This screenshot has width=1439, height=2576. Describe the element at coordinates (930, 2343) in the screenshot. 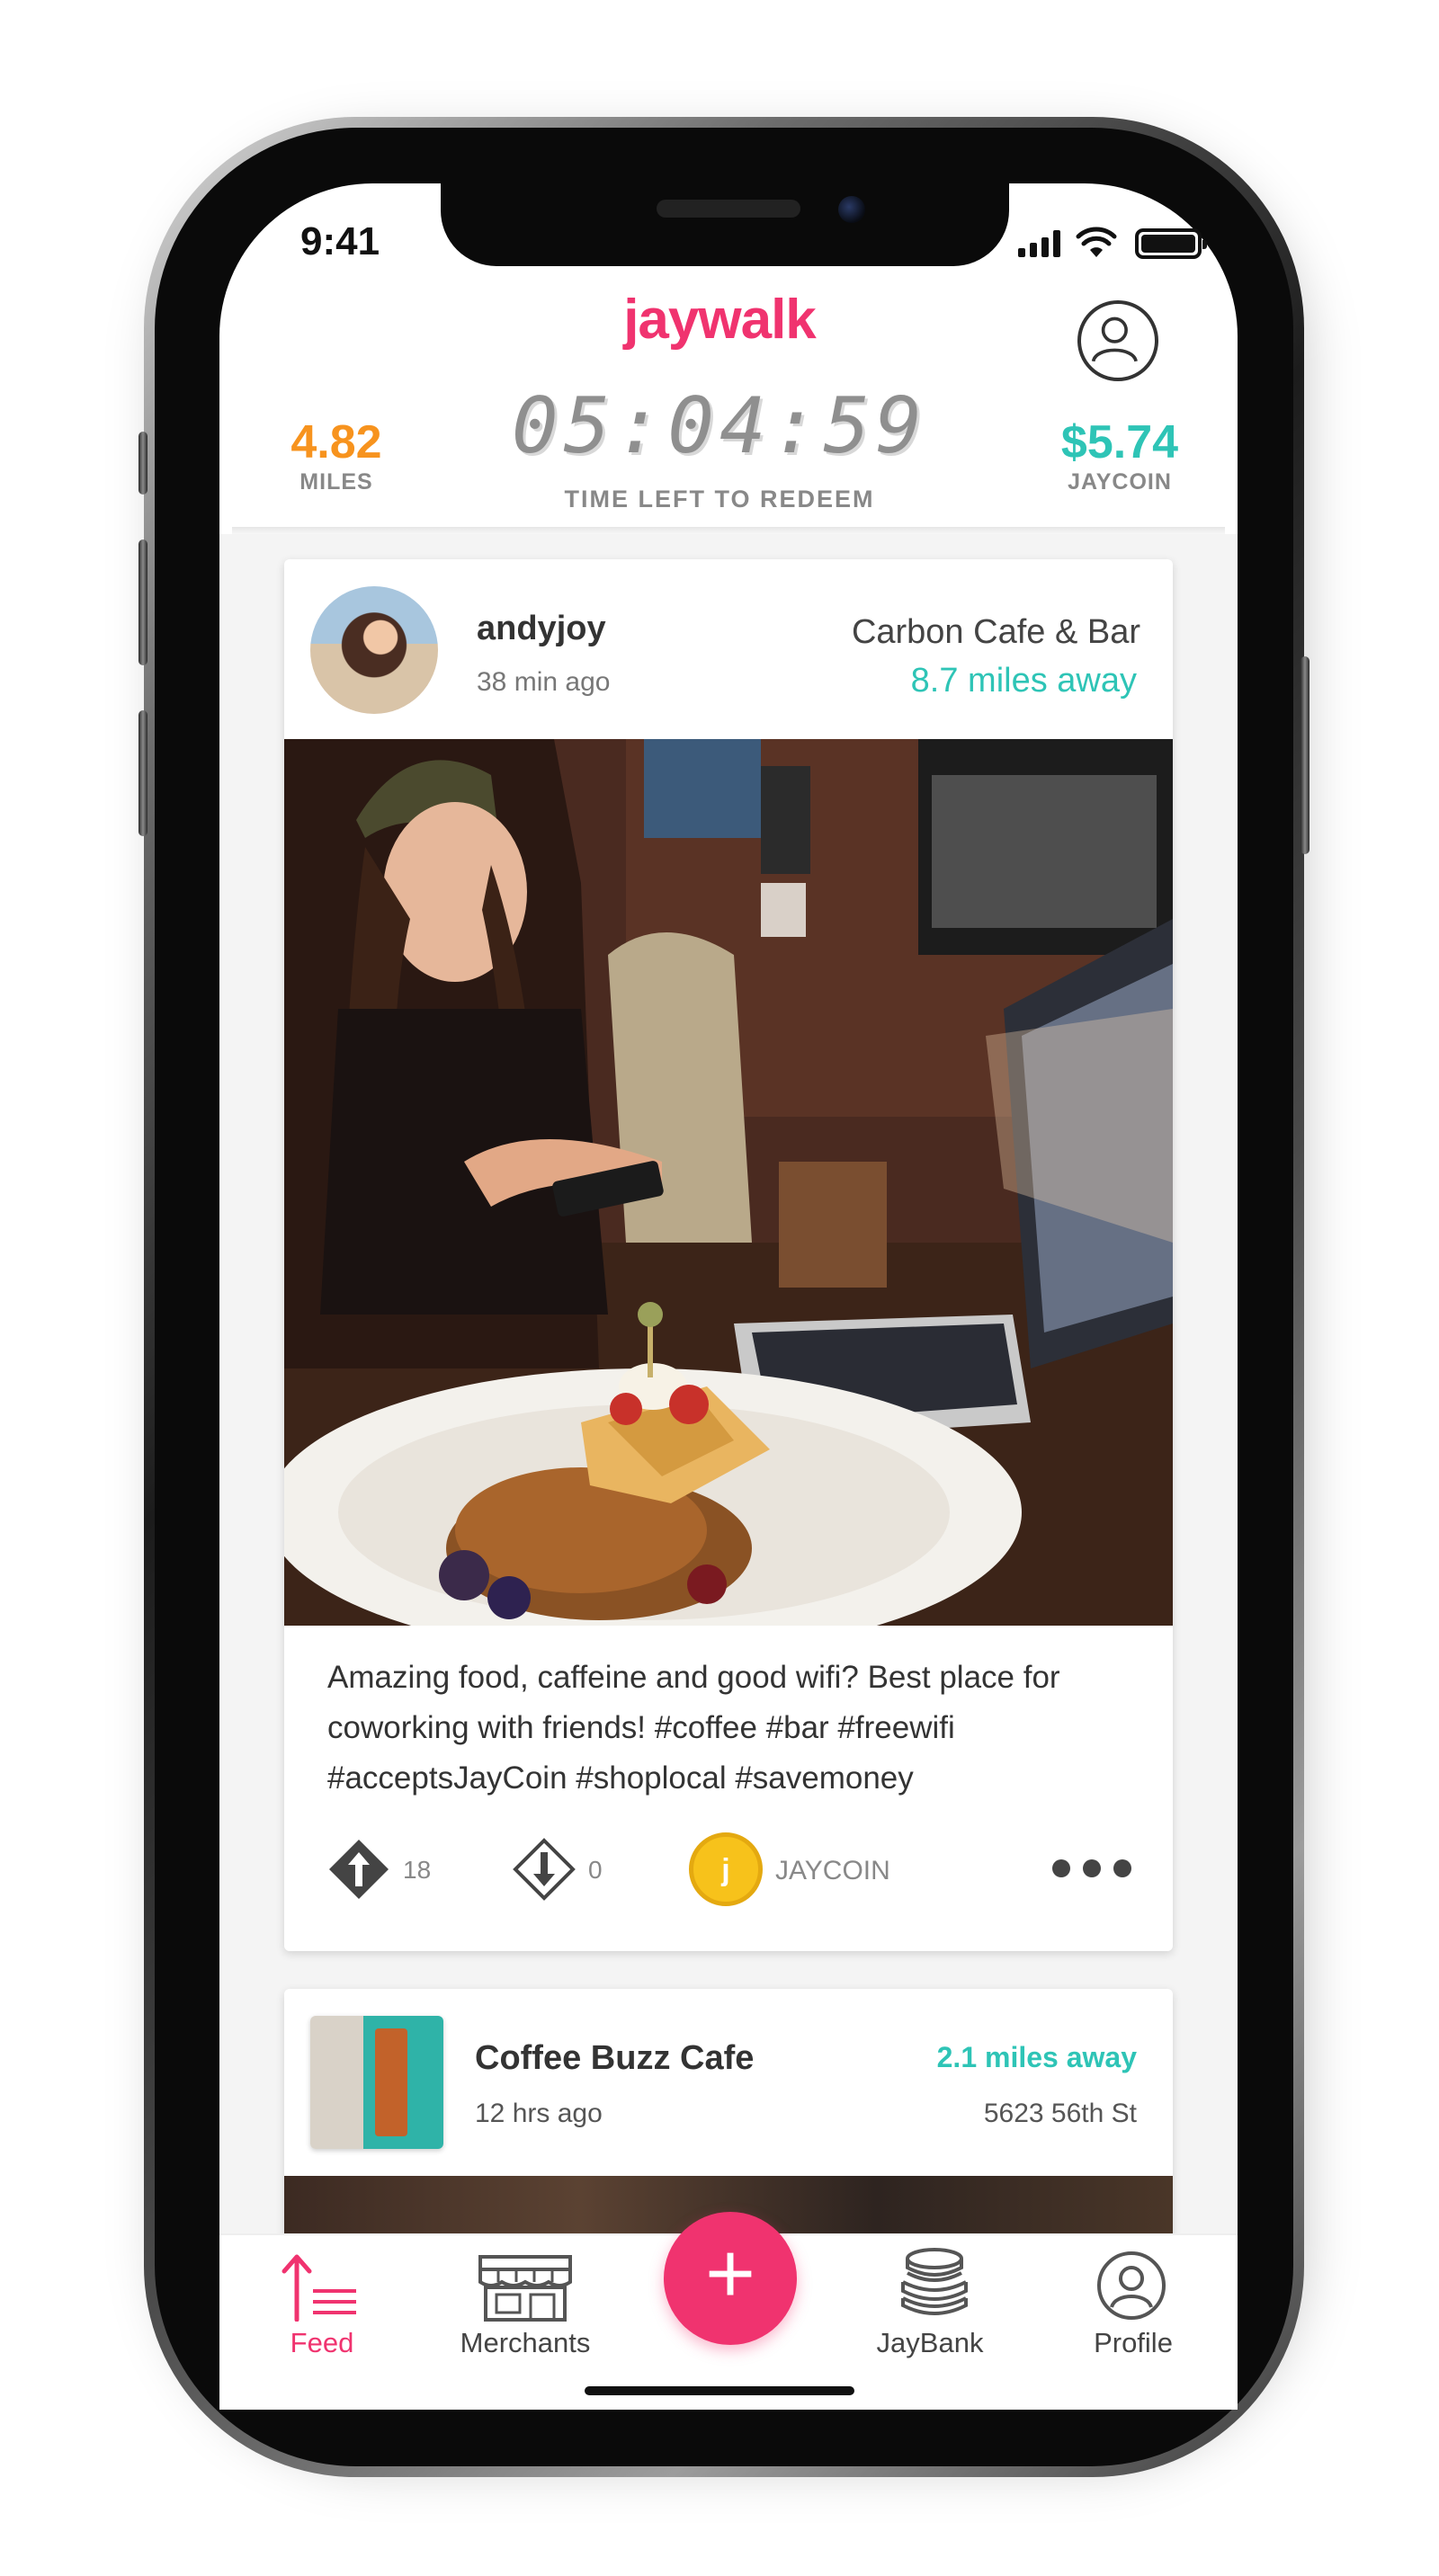

I see `tab-jaybank: JayBank` at that location.